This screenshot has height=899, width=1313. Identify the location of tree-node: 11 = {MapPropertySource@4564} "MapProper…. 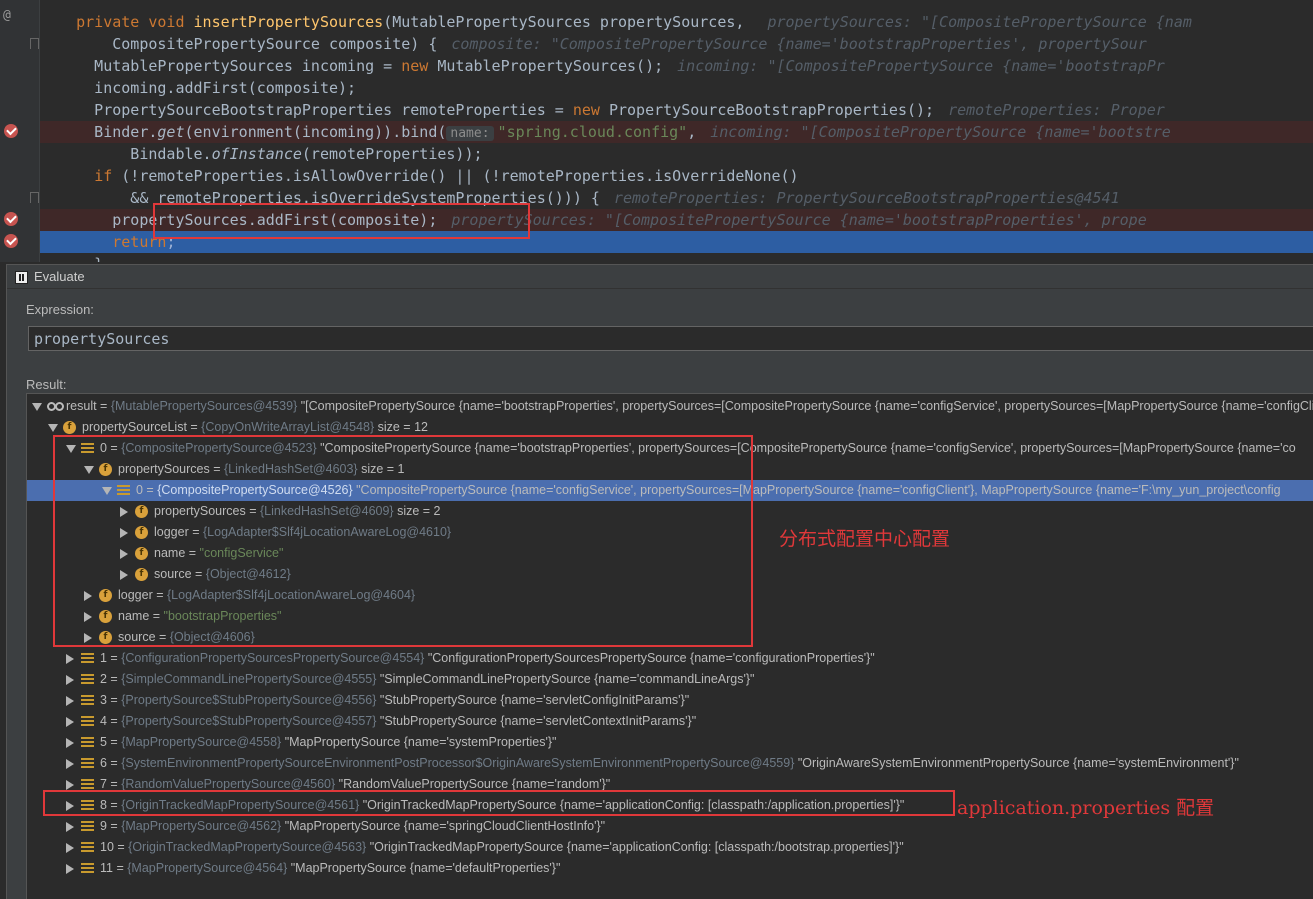
(670, 868).